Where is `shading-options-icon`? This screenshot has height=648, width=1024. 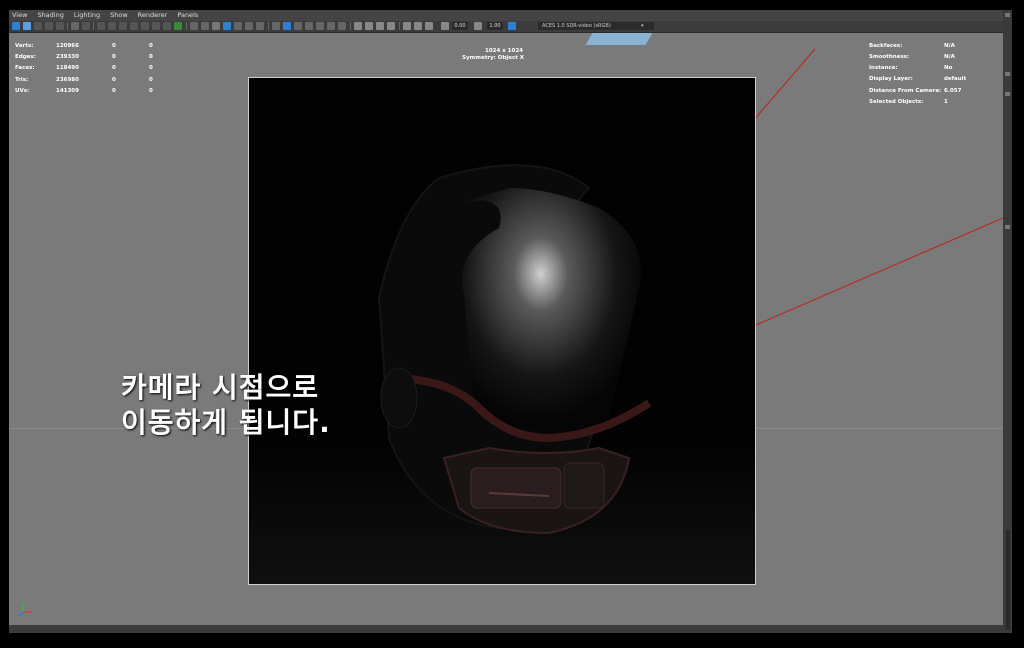
shading-options-icon is located at coordinates (391, 26).